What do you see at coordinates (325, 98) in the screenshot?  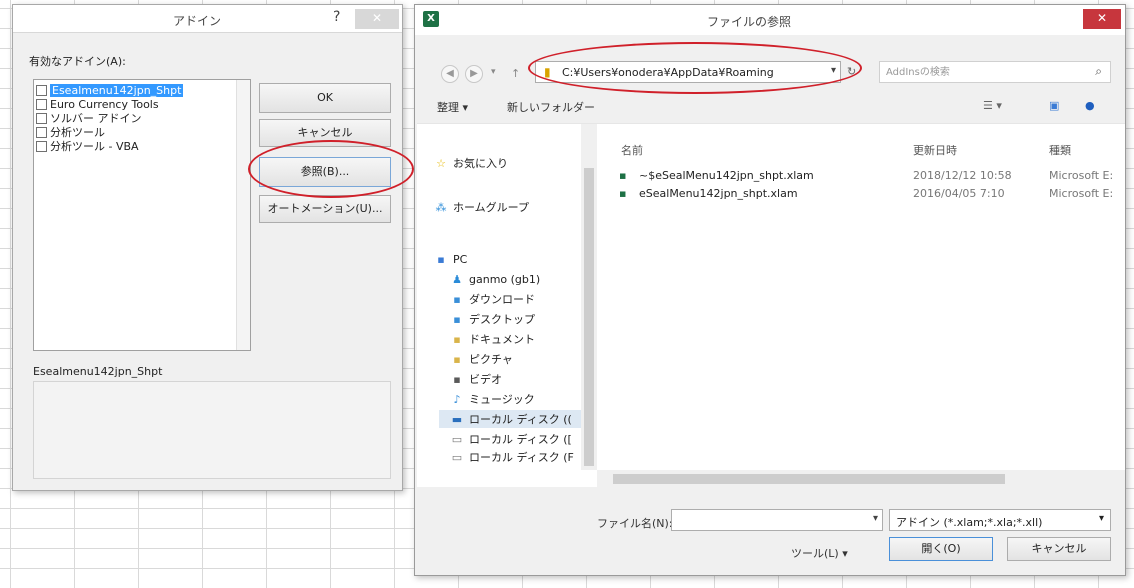 I see `ok-button: OK` at bounding box center [325, 98].